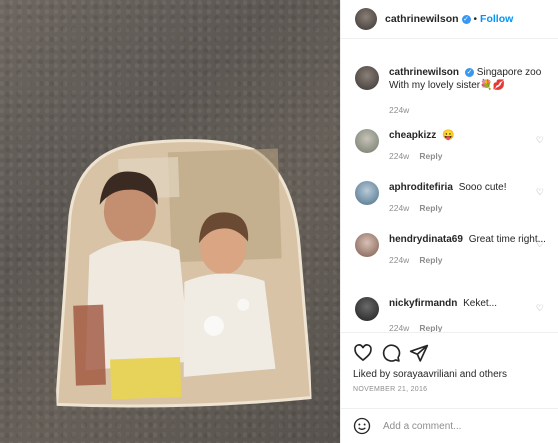 Image resolution: width=558 pixels, height=443 pixels. I want to click on comment-username: cheapkizz, so click(412, 135).